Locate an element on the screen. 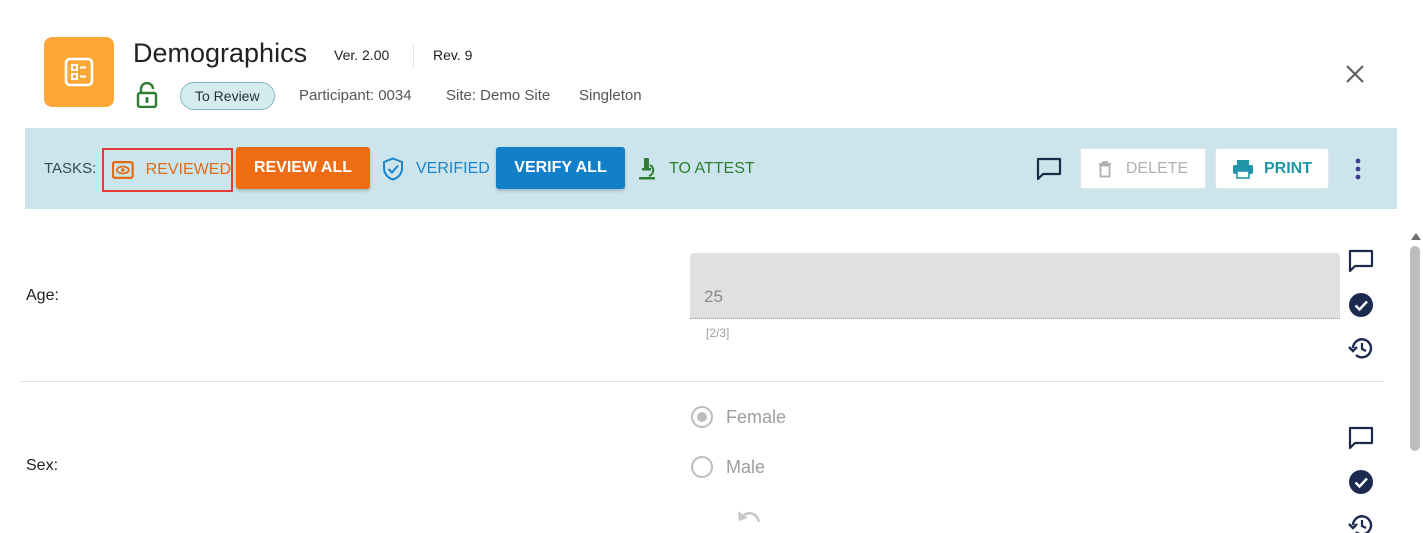 The width and height of the screenshot is (1423, 533). header-divider is located at coordinates (413, 56).